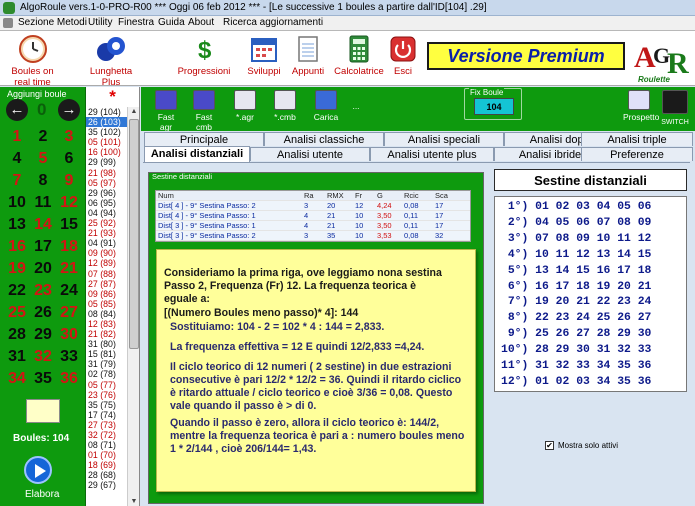  Describe the element at coordinates (166, 111) in the screenshot. I see `fast-agr-button: Fast agr` at that location.